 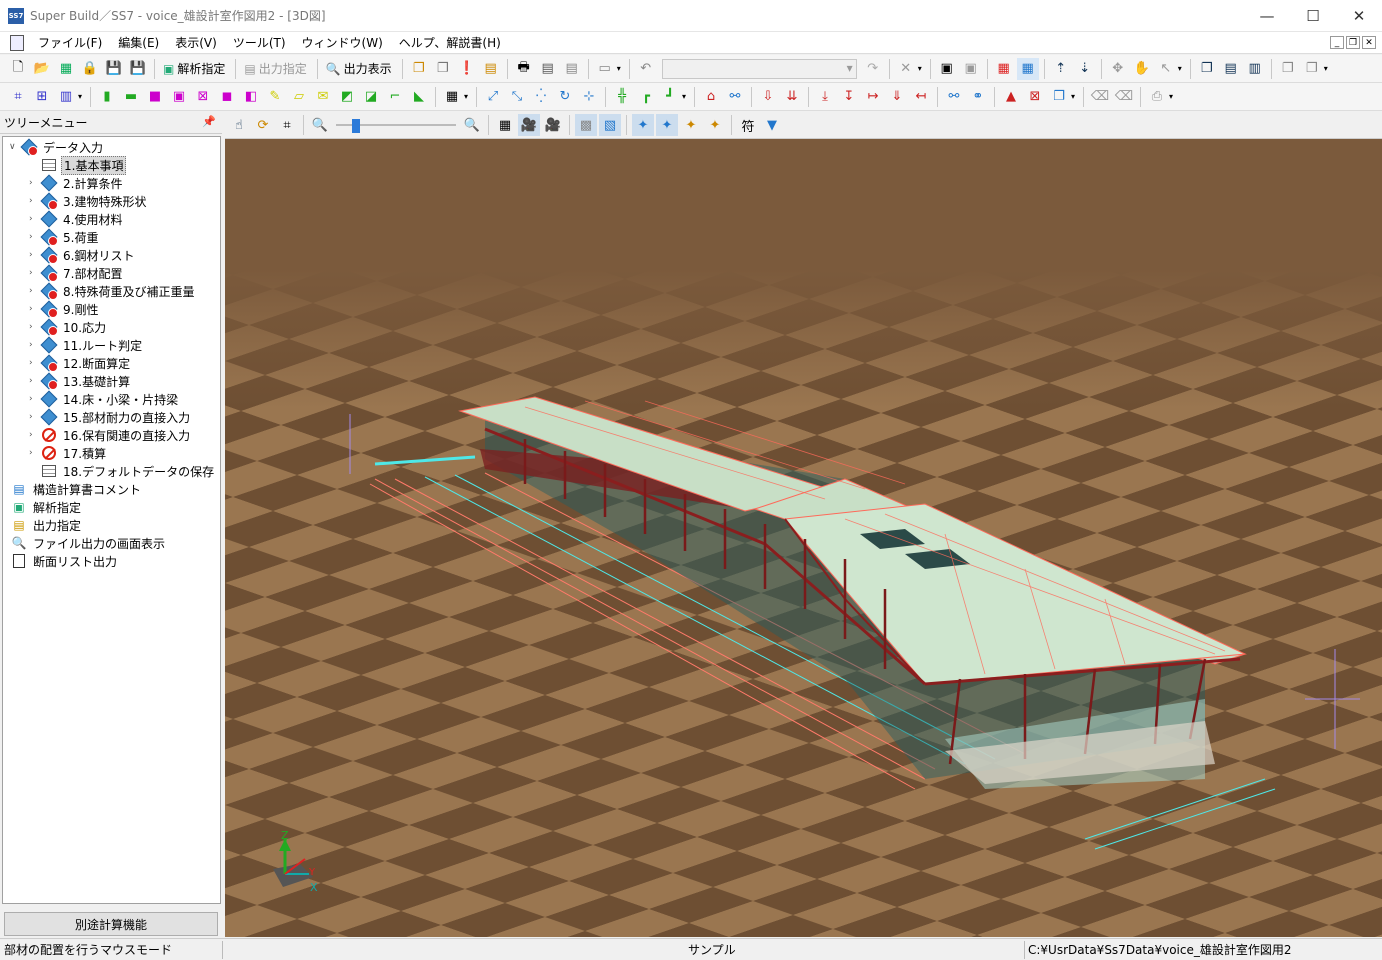 What do you see at coordinates (589, 97) in the screenshot?
I see `node-grid-icon: ⊹` at bounding box center [589, 97].